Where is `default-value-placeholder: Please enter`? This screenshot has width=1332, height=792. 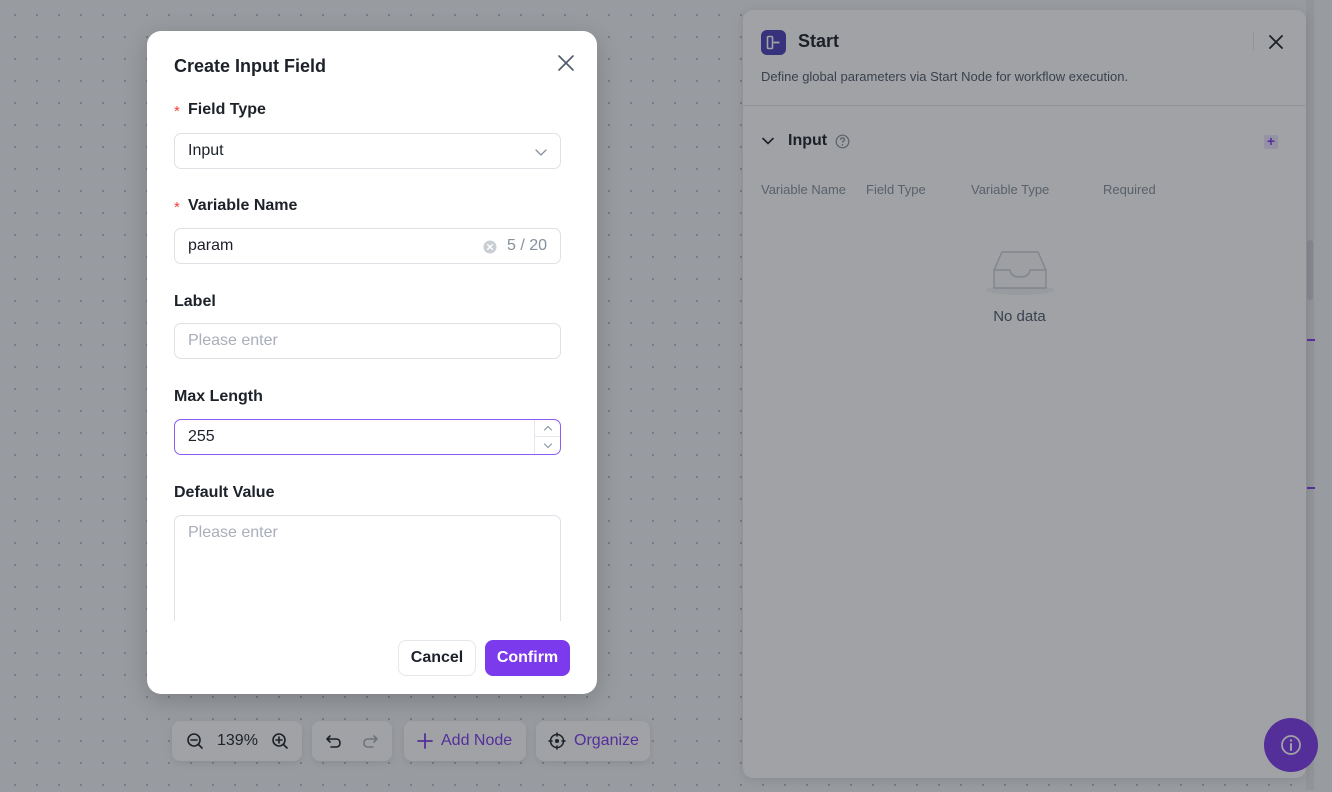 default-value-placeholder: Please enter is located at coordinates (233, 532).